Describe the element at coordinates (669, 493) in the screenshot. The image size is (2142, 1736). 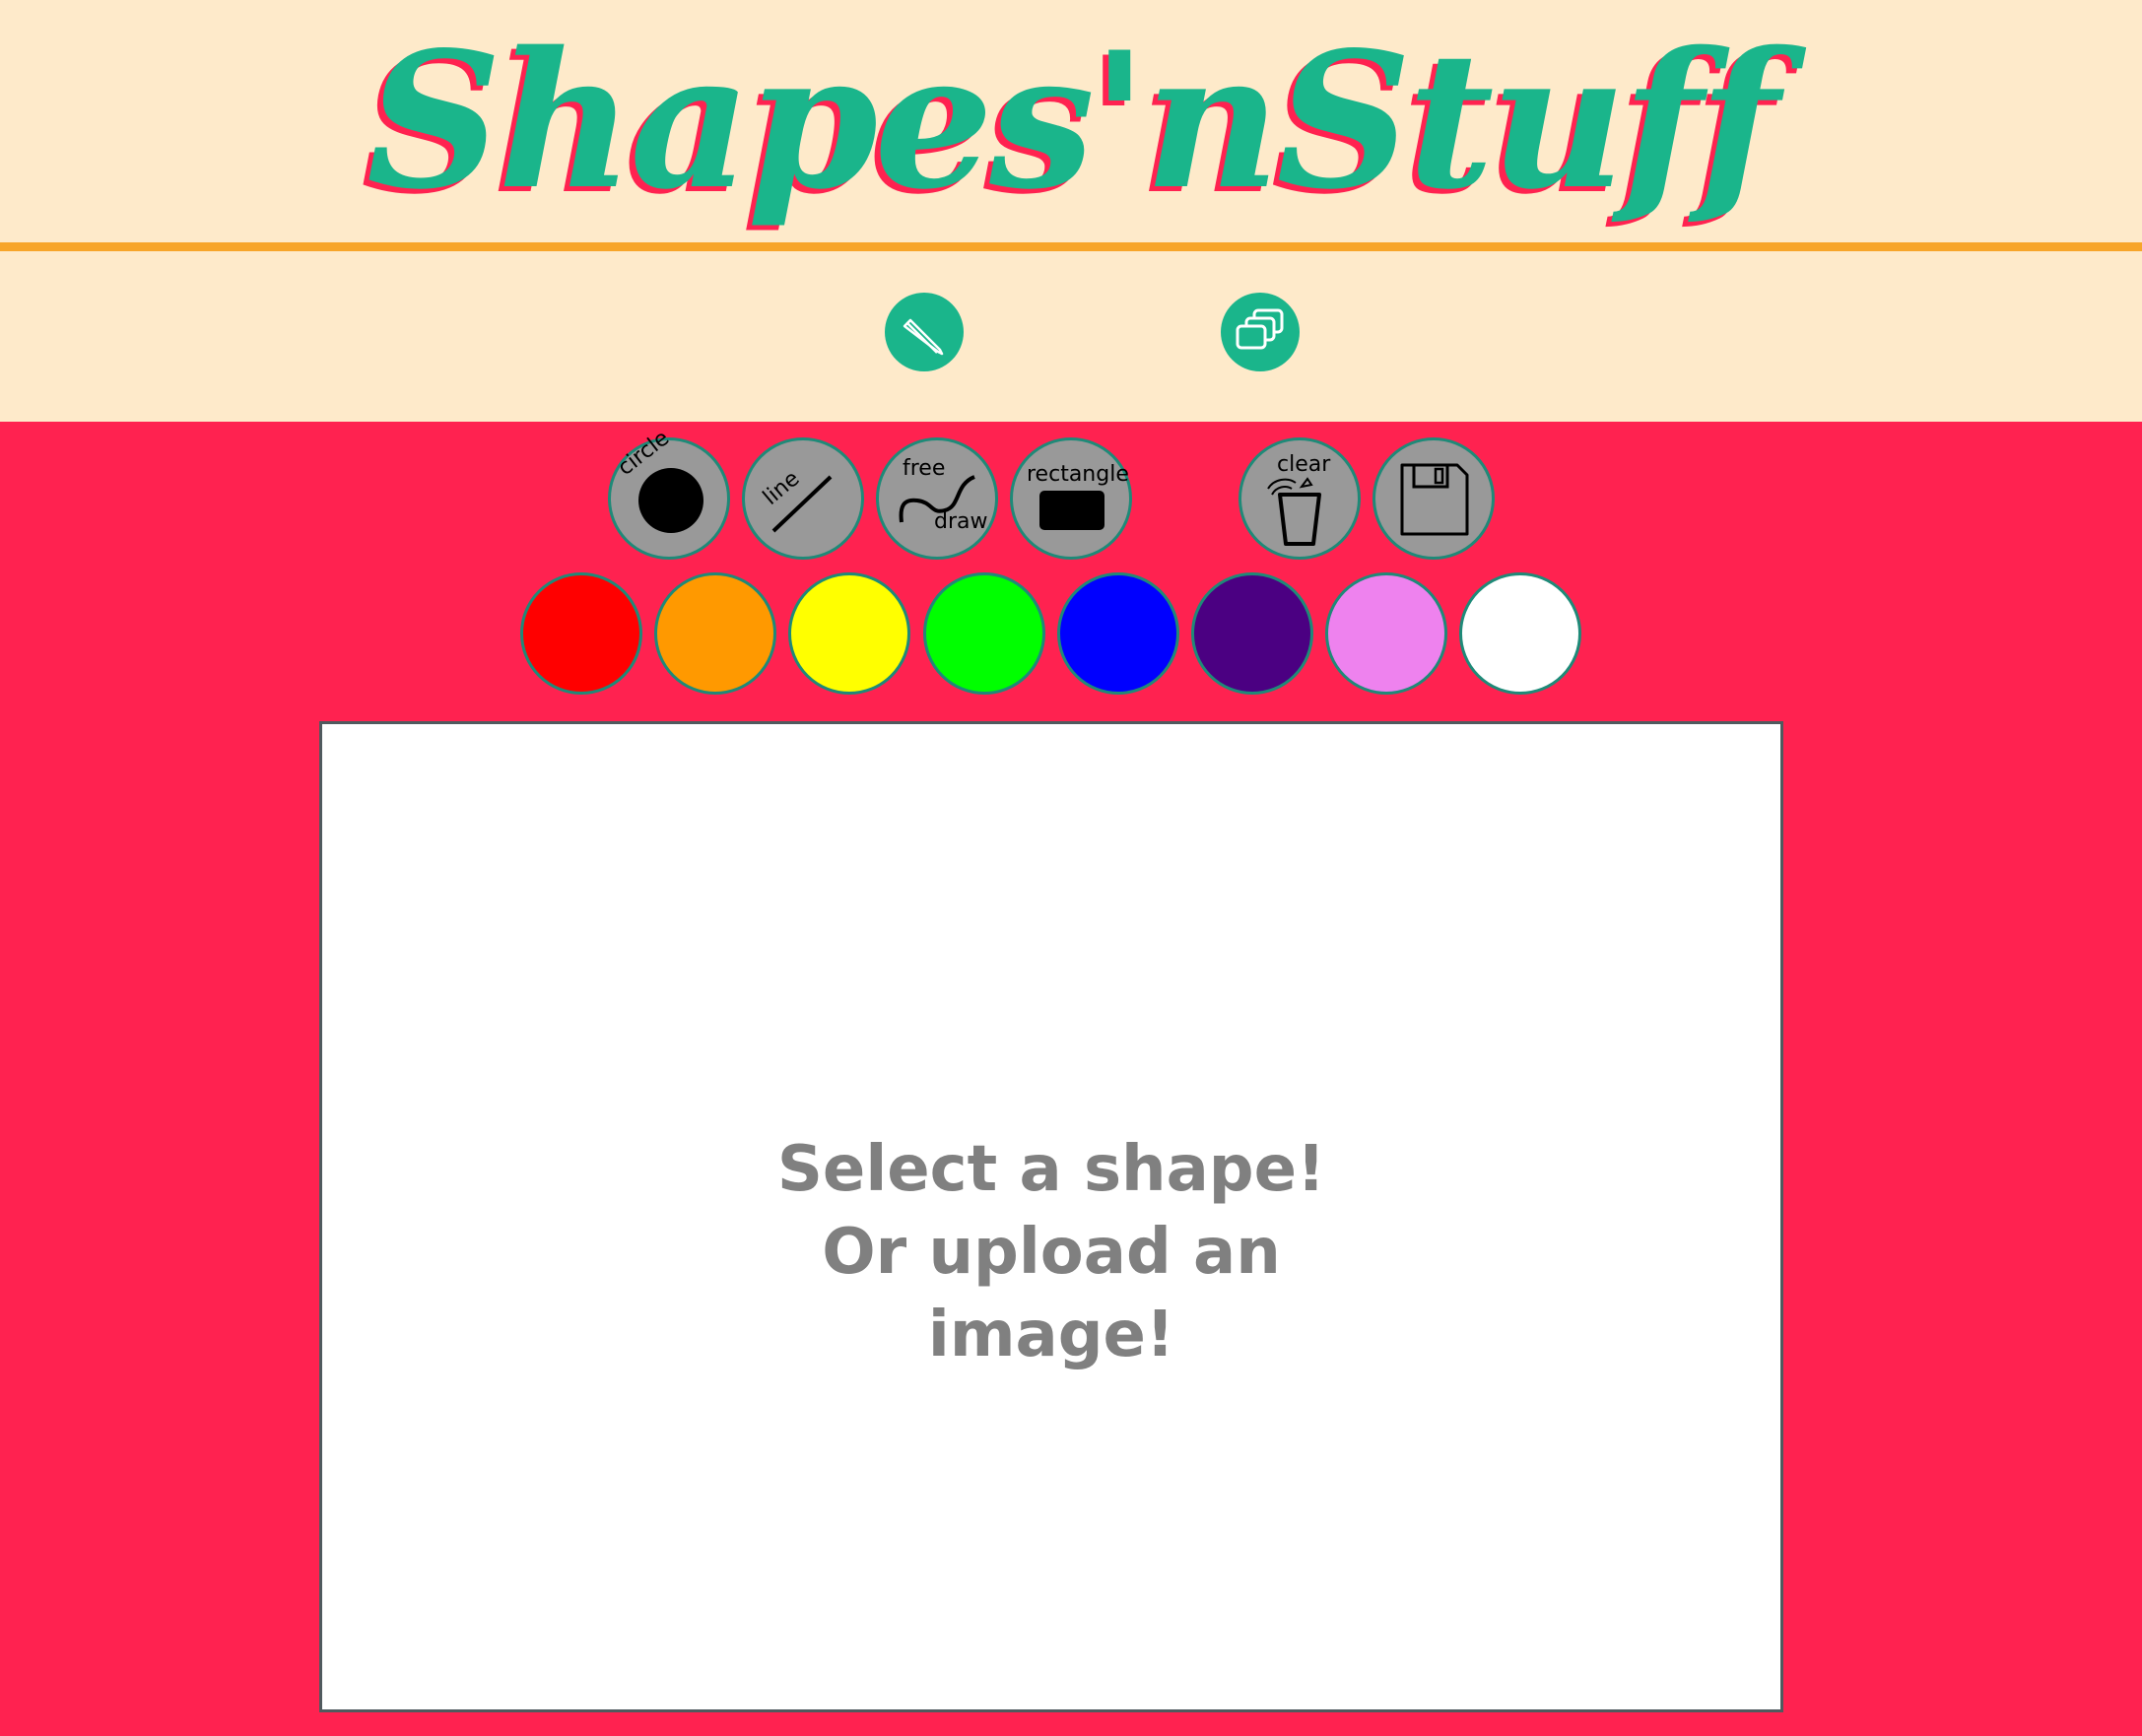
I see `circle-tool-button: circle` at that location.